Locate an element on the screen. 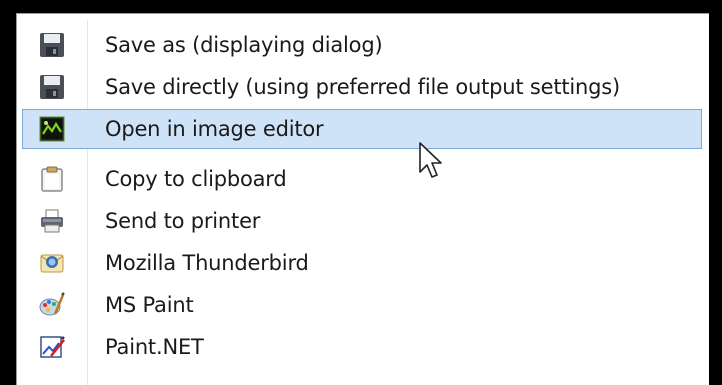  thunderbird-icon is located at coordinates (52, 263).